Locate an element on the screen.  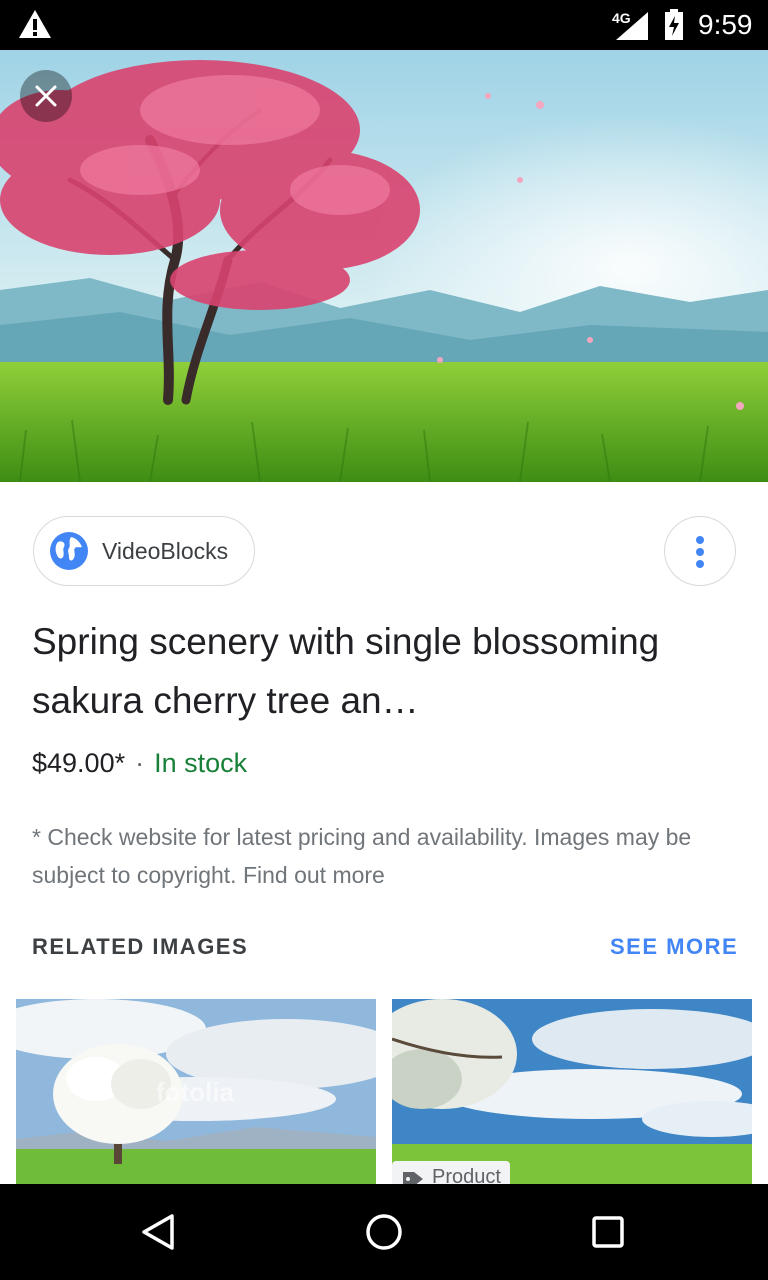
more-options-button is located at coordinates (700, 551).